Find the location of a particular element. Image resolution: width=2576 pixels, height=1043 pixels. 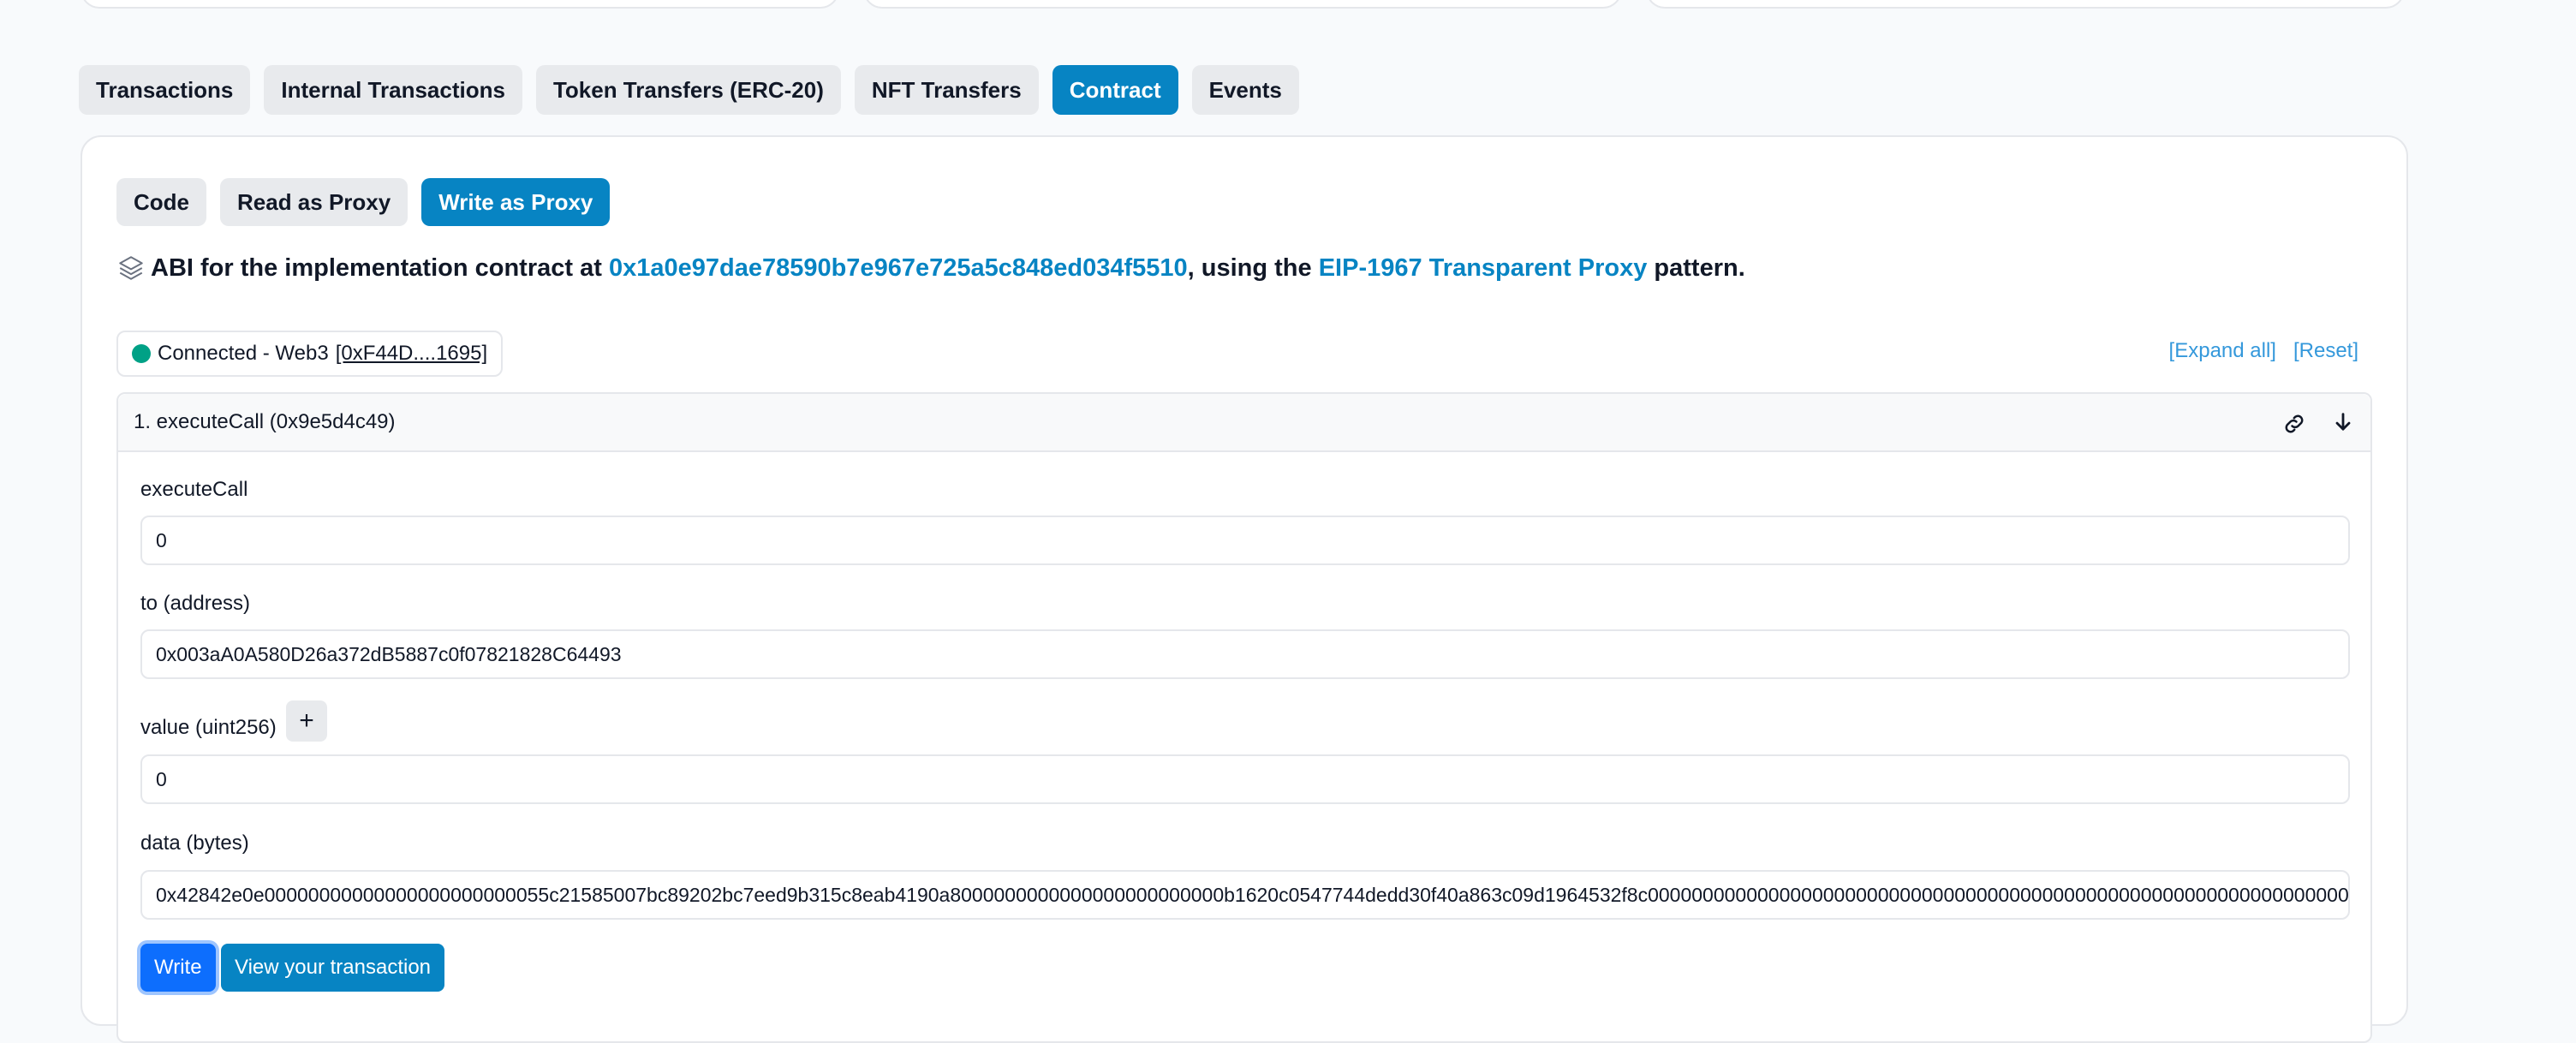

link-icon is located at coordinates (2294, 424).